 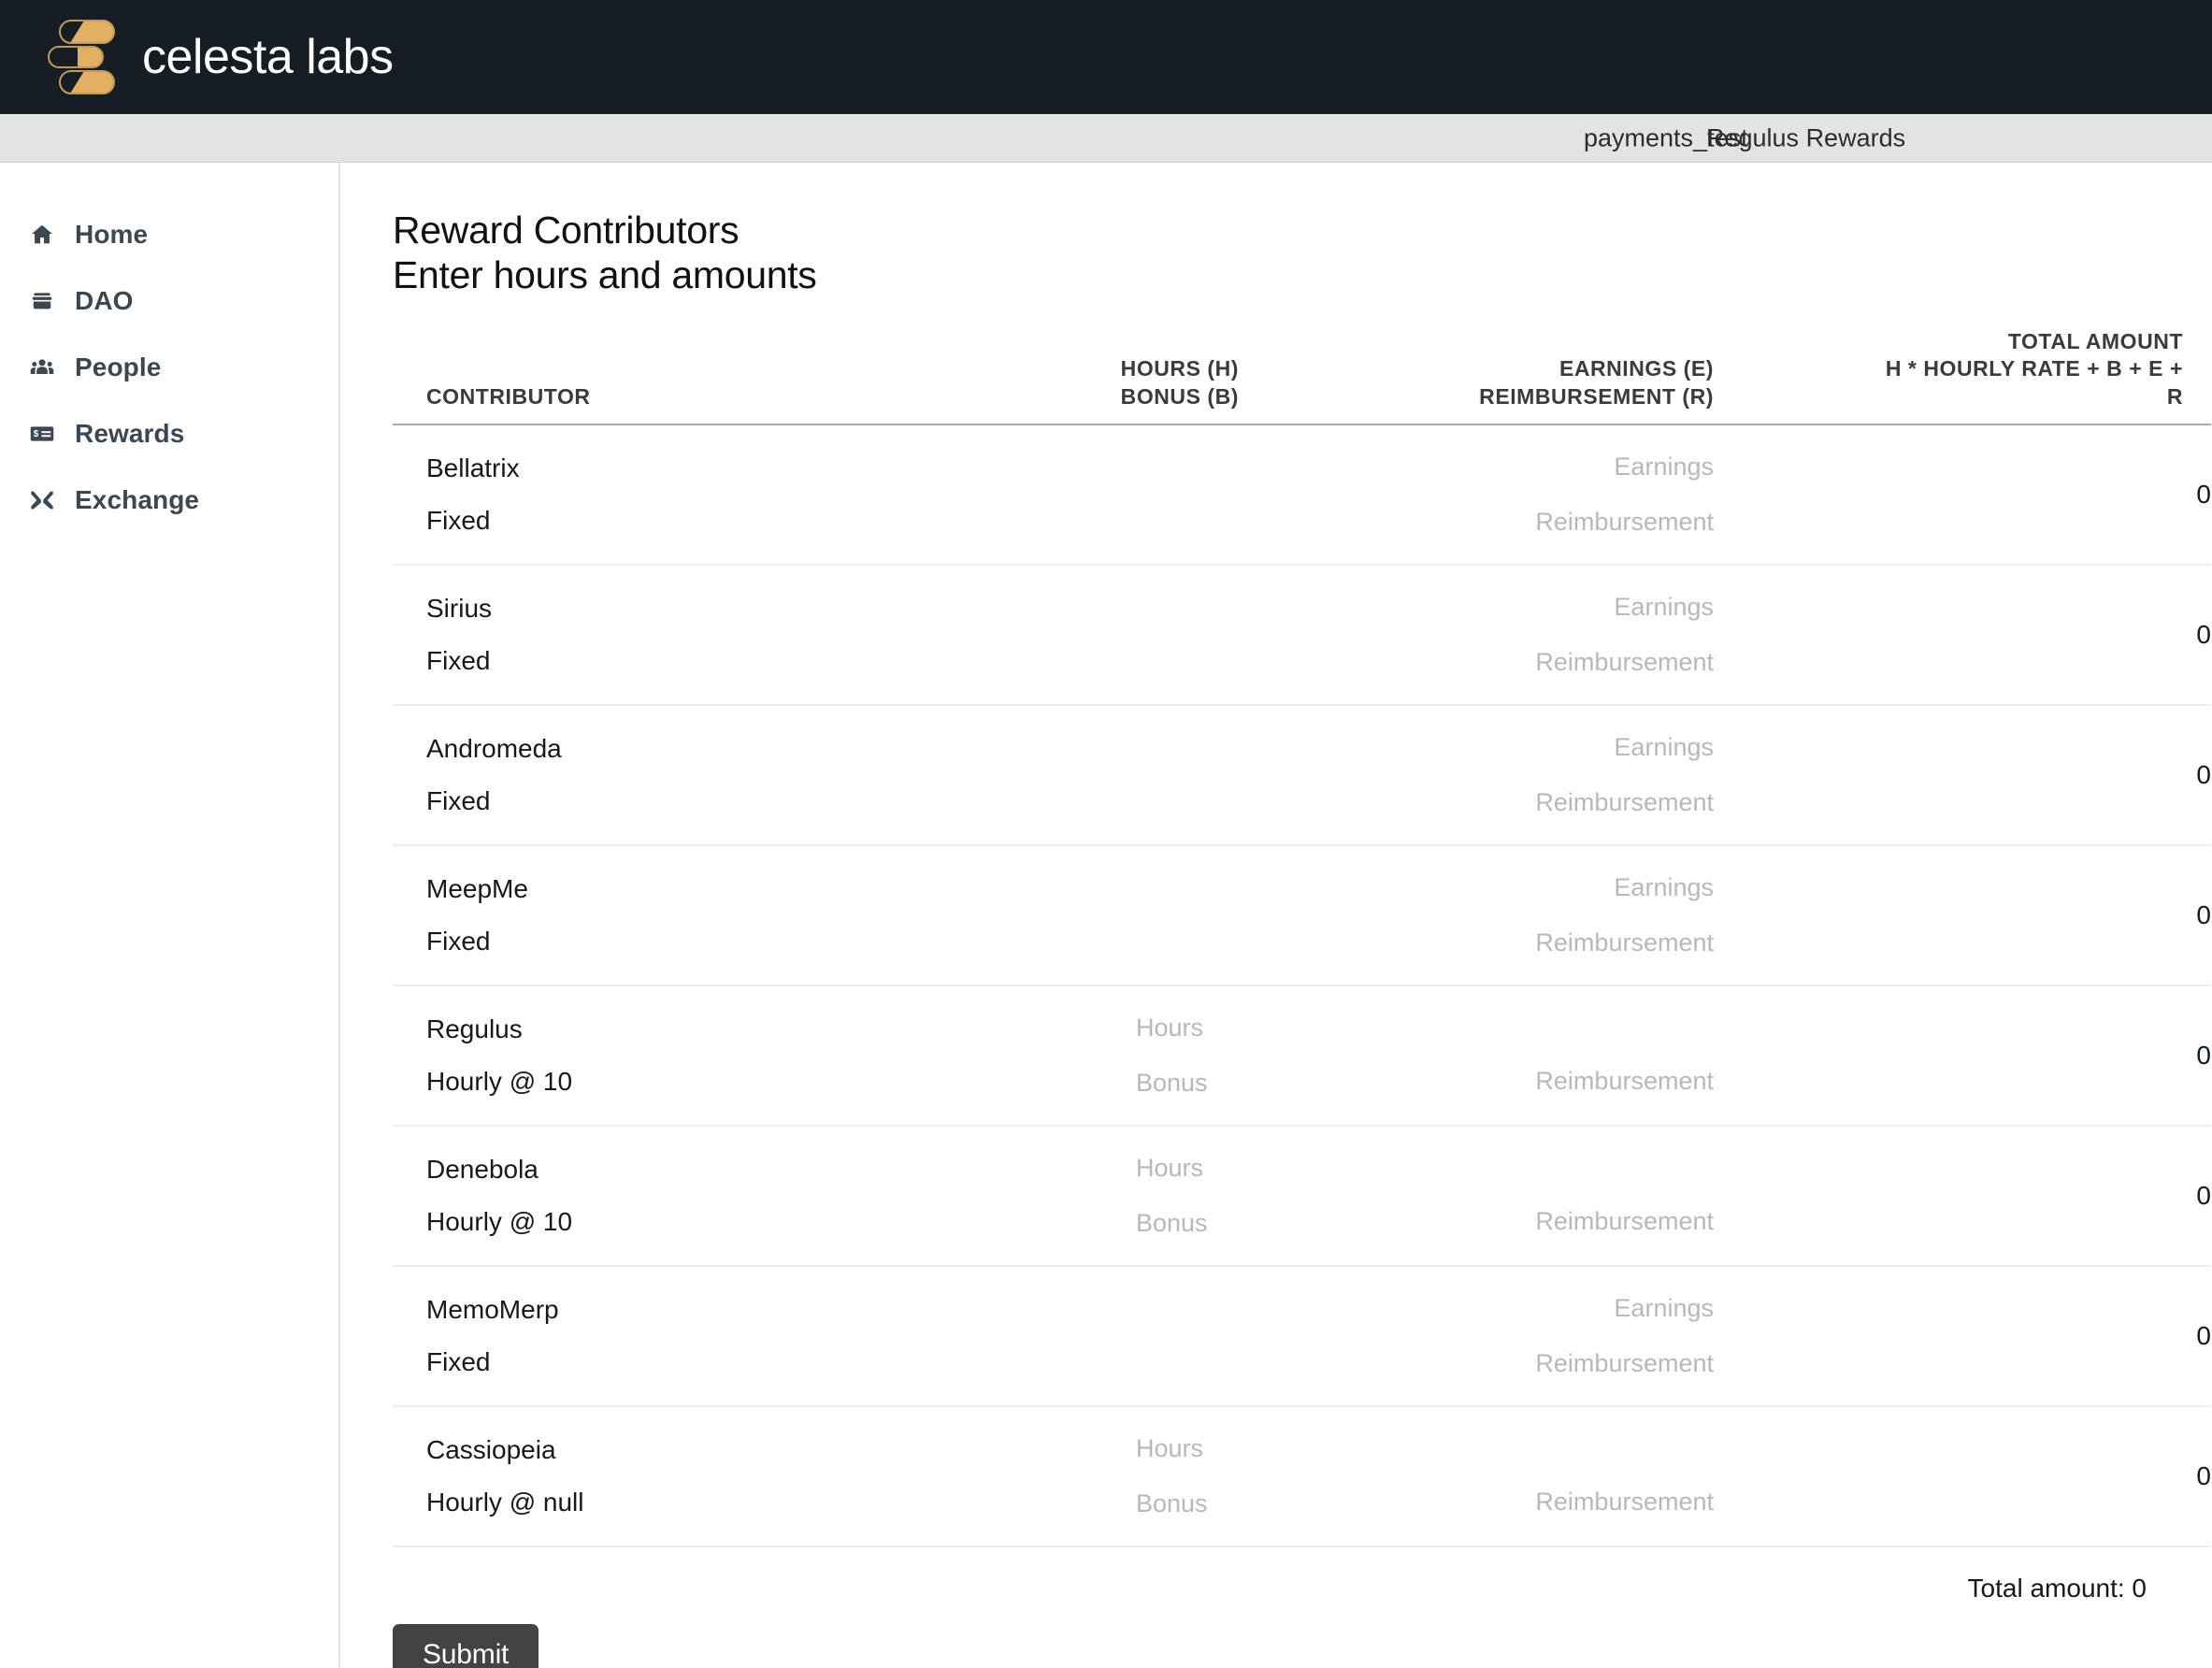 What do you see at coordinates (112, 235) in the screenshot?
I see `sidebar-item-label: Home` at bounding box center [112, 235].